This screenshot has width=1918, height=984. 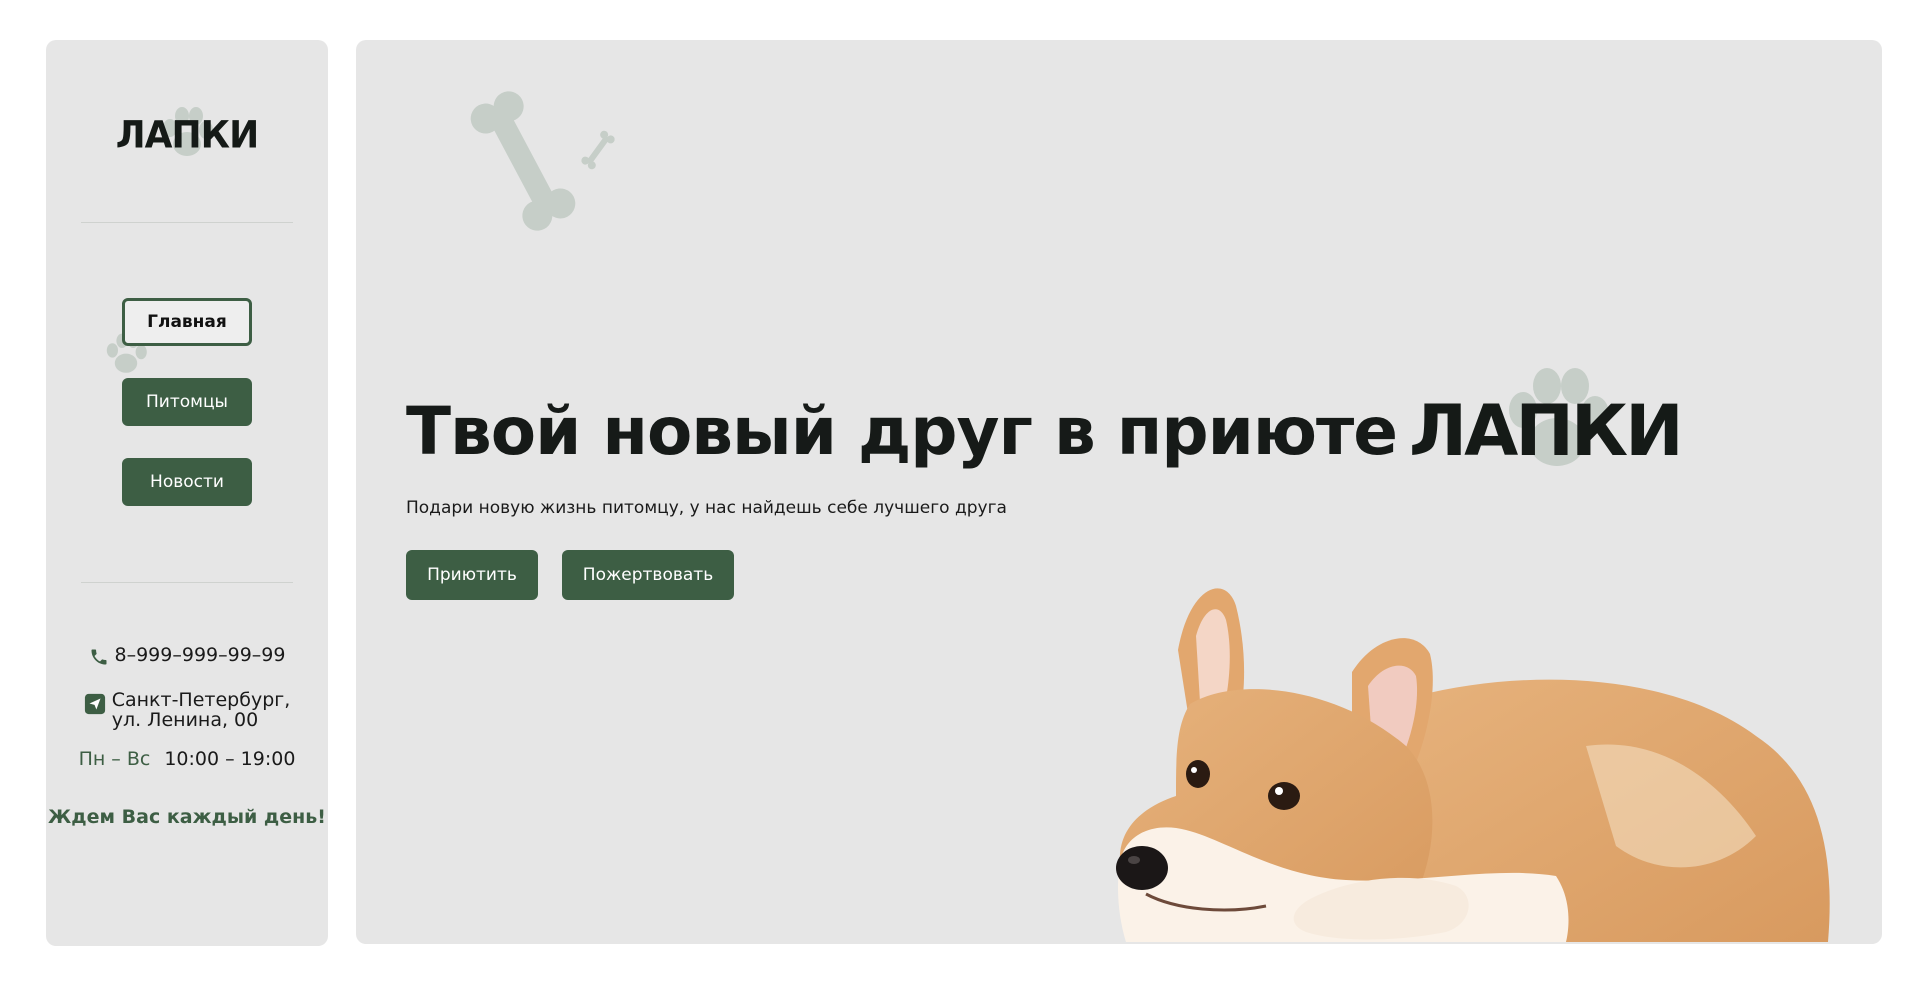 I want to click on logo: ЛАПКИ, so click(x=187, y=135).